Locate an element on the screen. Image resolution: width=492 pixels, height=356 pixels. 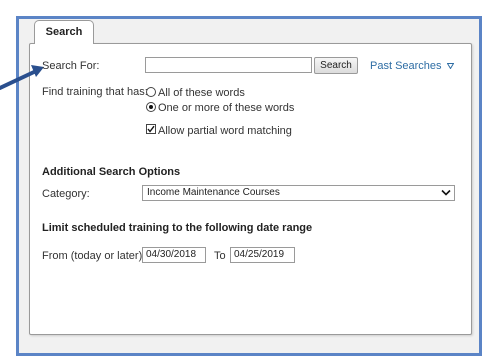
radio-one-or-more-words-label: One or more of these words is located at coordinates (226, 108).